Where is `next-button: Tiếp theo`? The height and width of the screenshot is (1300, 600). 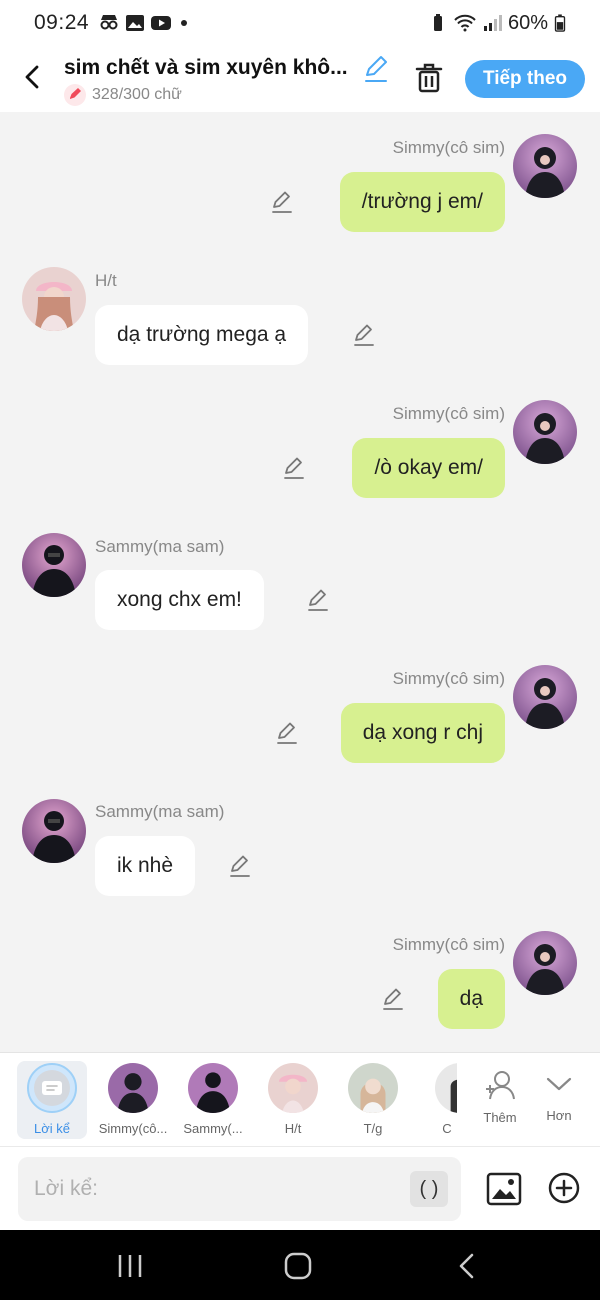
next-button: Tiếp theo is located at coordinates (525, 79).